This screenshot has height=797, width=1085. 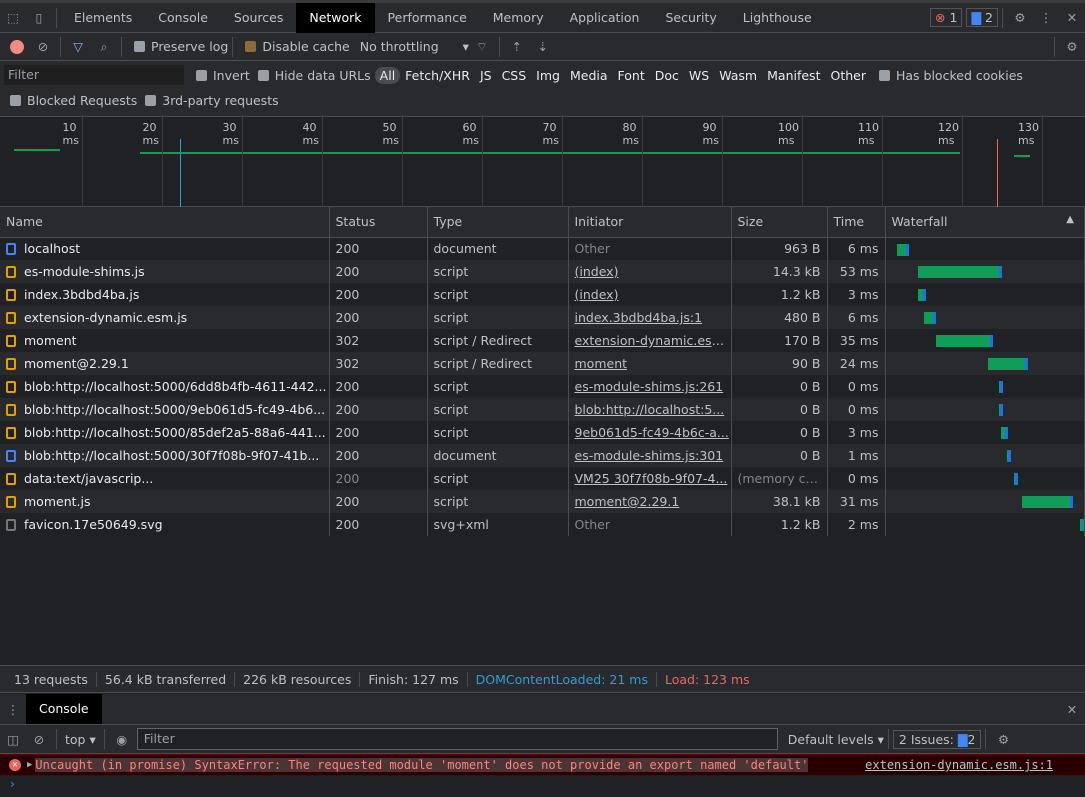 What do you see at coordinates (836, 739) in the screenshot?
I see `log-levels-select: Default levels ▾` at bounding box center [836, 739].